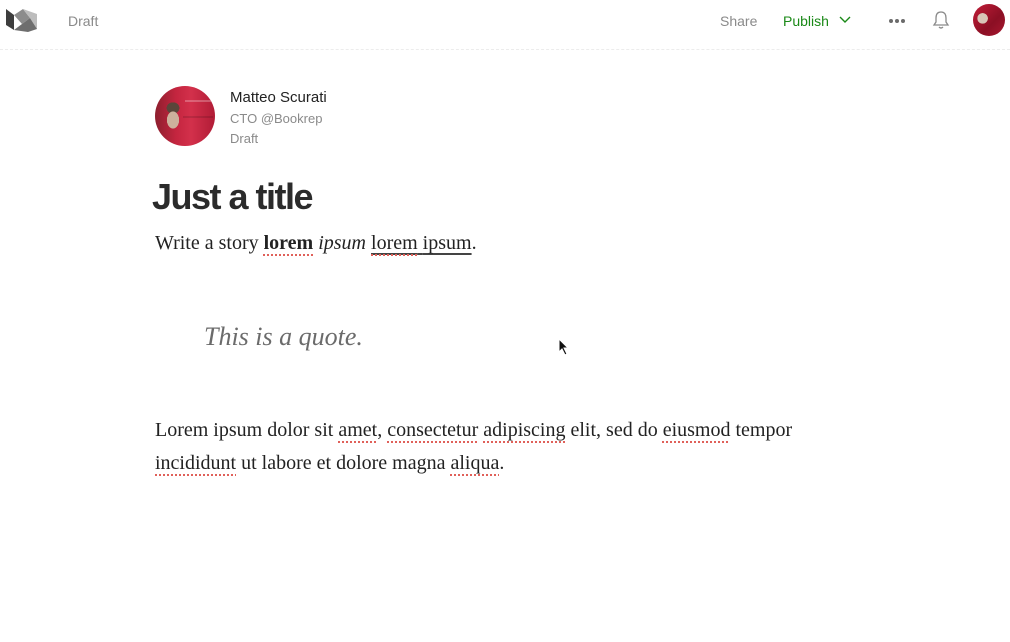 The width and height of the screenshot is (1010, 642). What do you see at coordinates (394, 243) in the screenshot?
I see `story-link-word: lorem` at bounding box center [394, 243].